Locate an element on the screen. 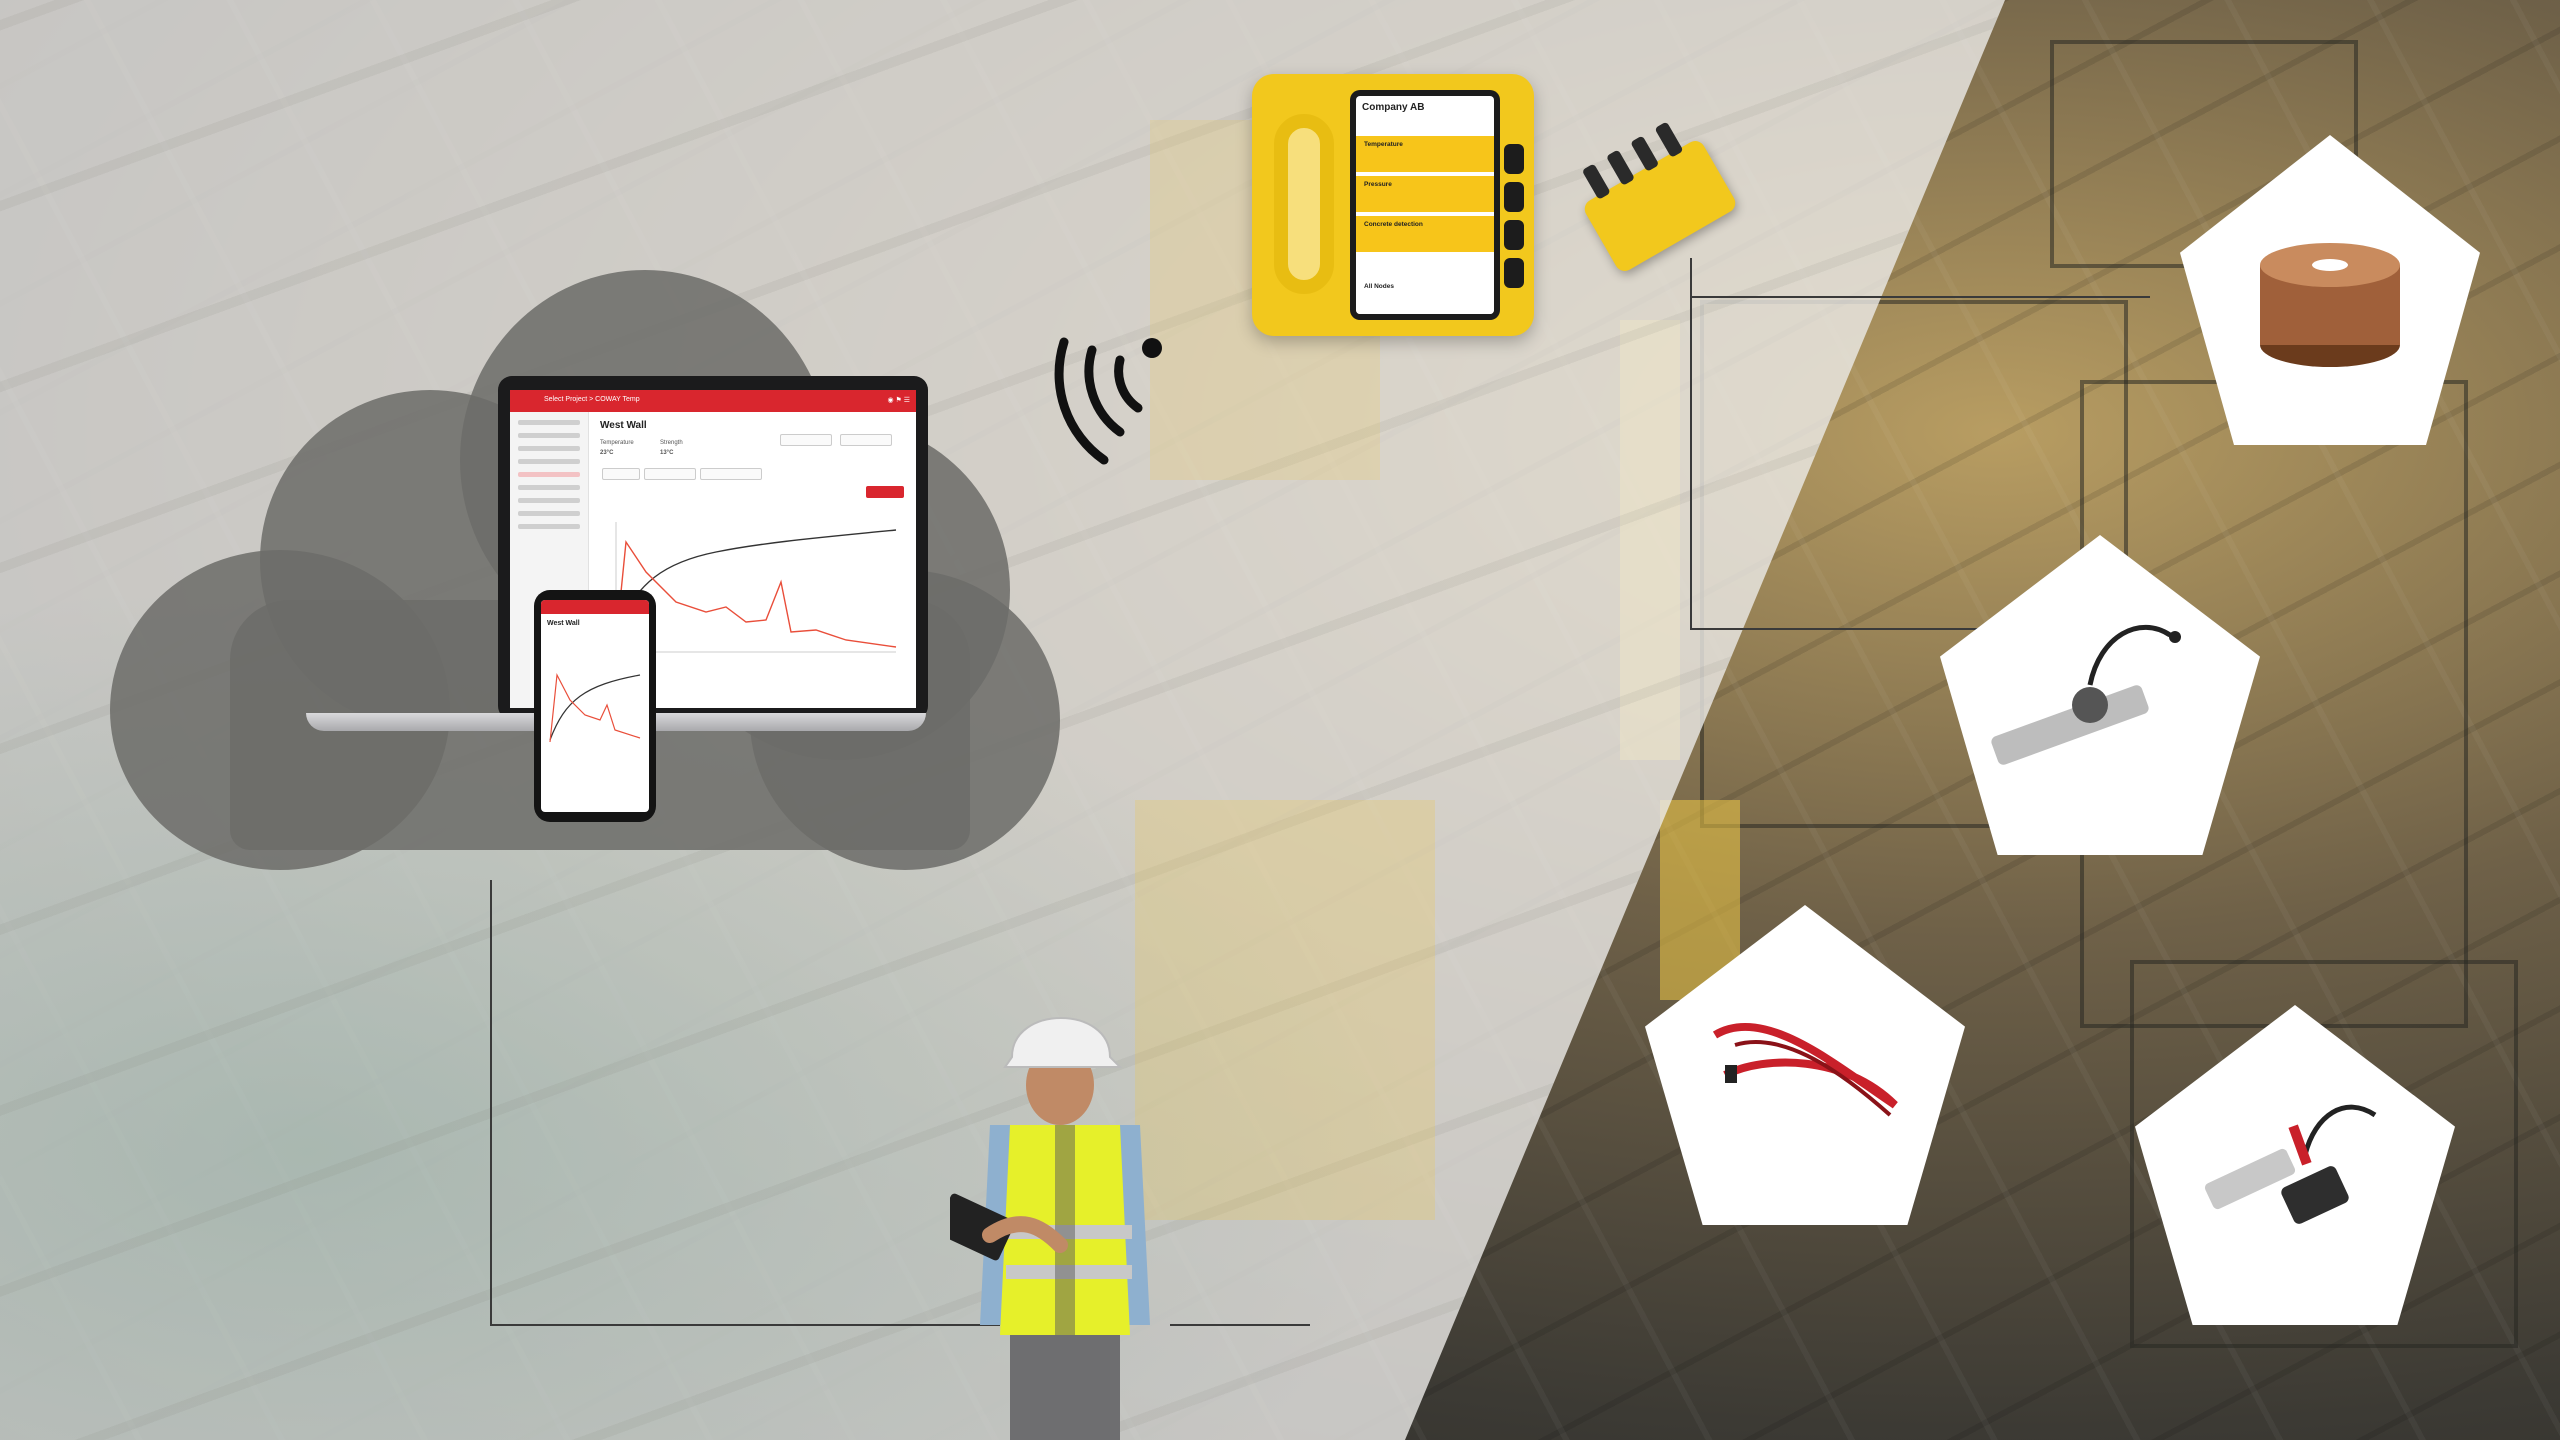 This screenshot has height=1440, width=2560. stat-label: Temperature is located at coordinates (617, 443).